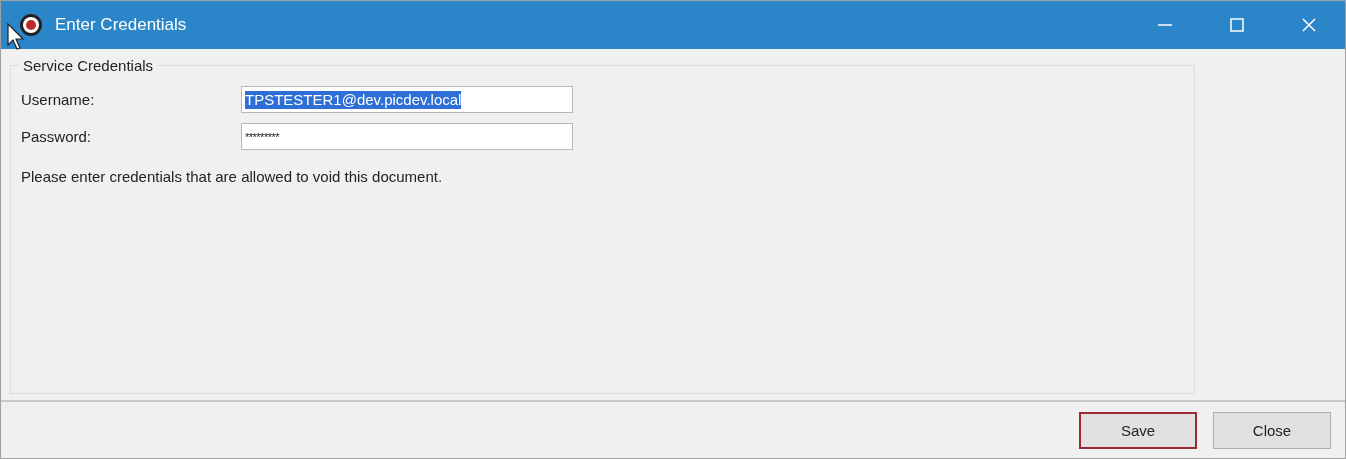  What do you see at coordinates (407, 136) in the screenshot?
I see `password-field: *********` at bounding box center [407, 136].